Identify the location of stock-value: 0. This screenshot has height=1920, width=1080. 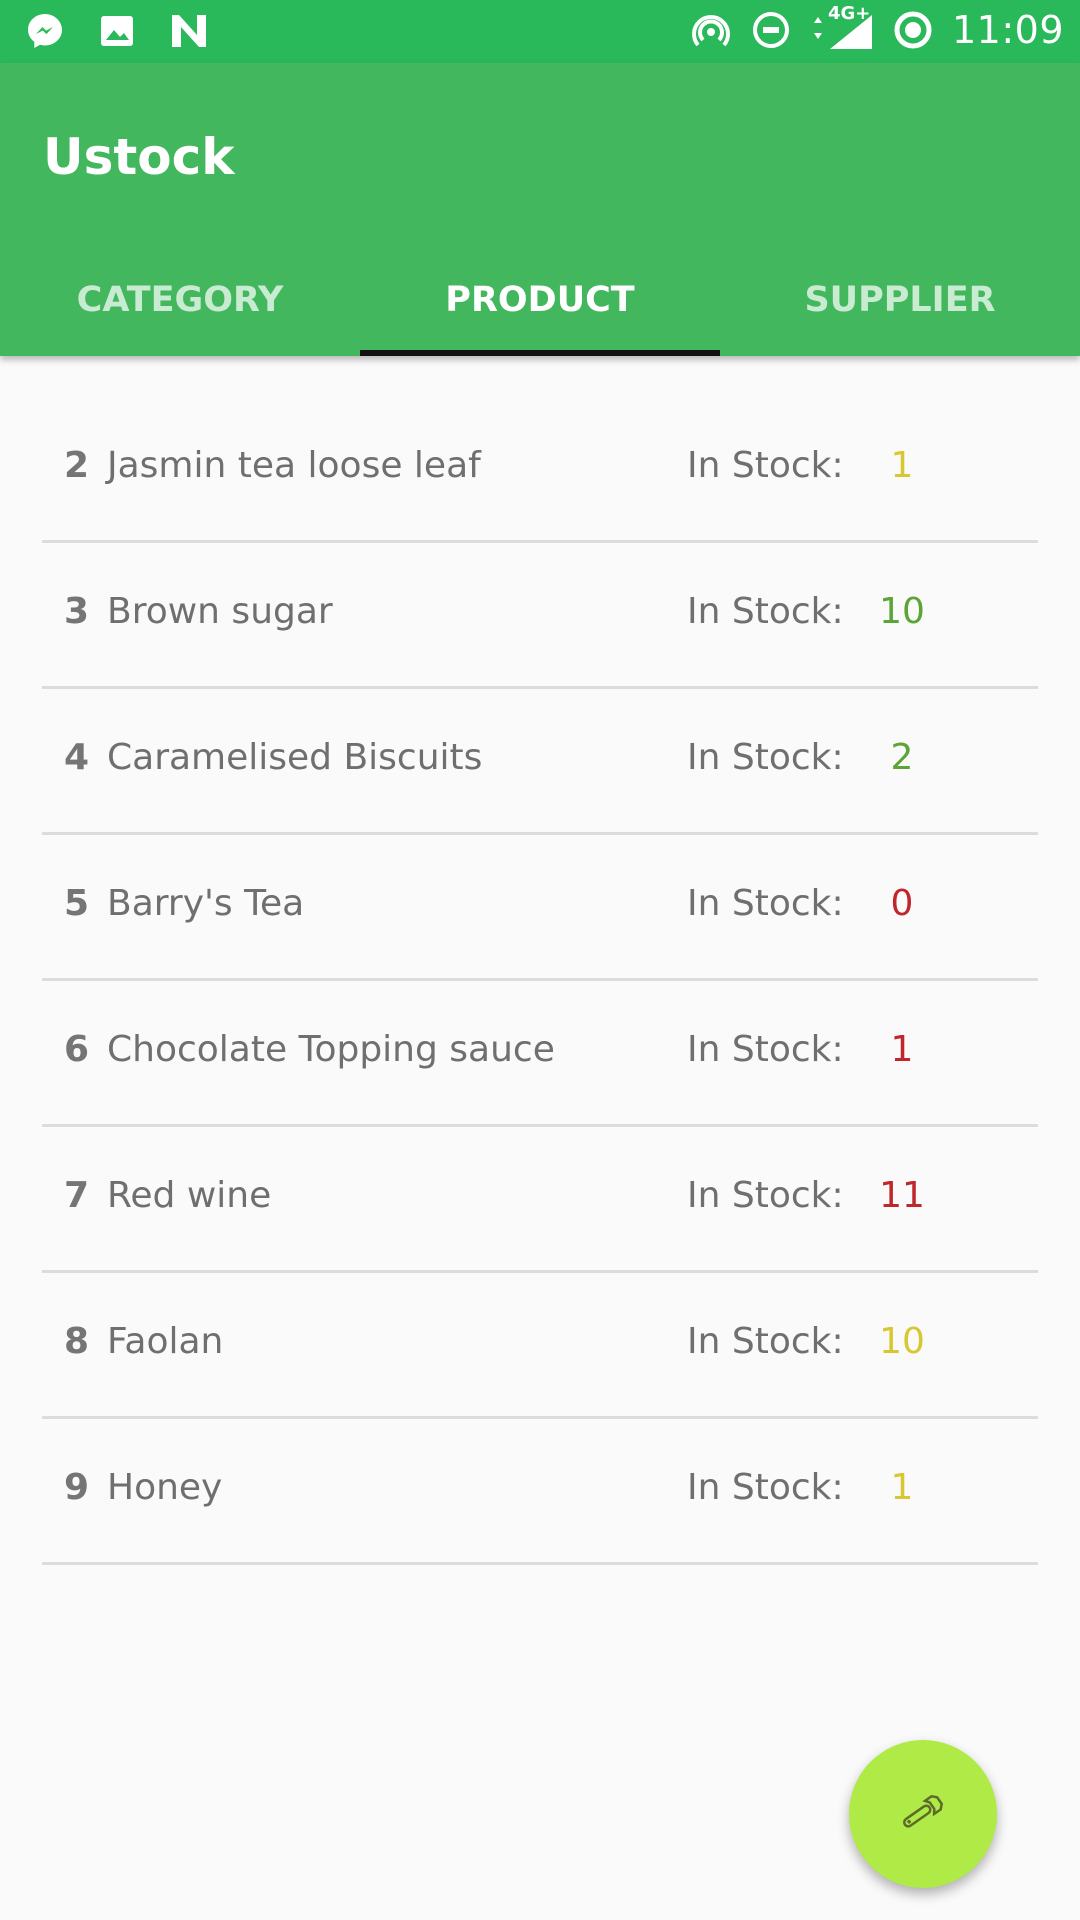
(902, 903).